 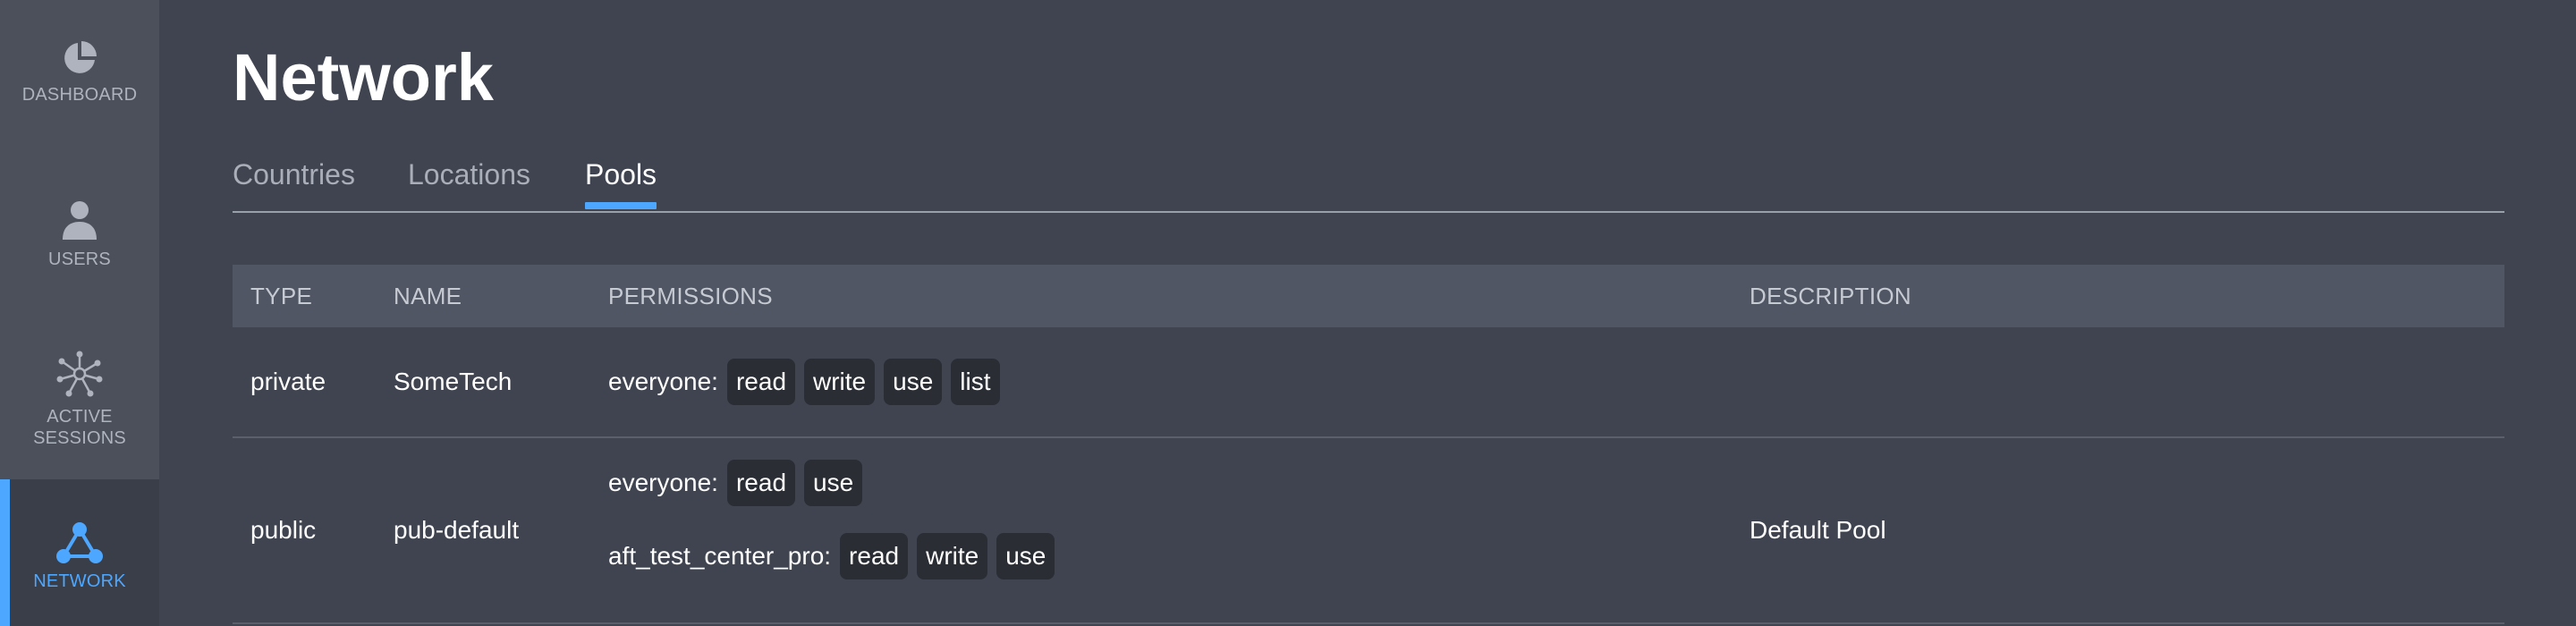 I want to click on cell-type: private, so click(x=288, y=382).